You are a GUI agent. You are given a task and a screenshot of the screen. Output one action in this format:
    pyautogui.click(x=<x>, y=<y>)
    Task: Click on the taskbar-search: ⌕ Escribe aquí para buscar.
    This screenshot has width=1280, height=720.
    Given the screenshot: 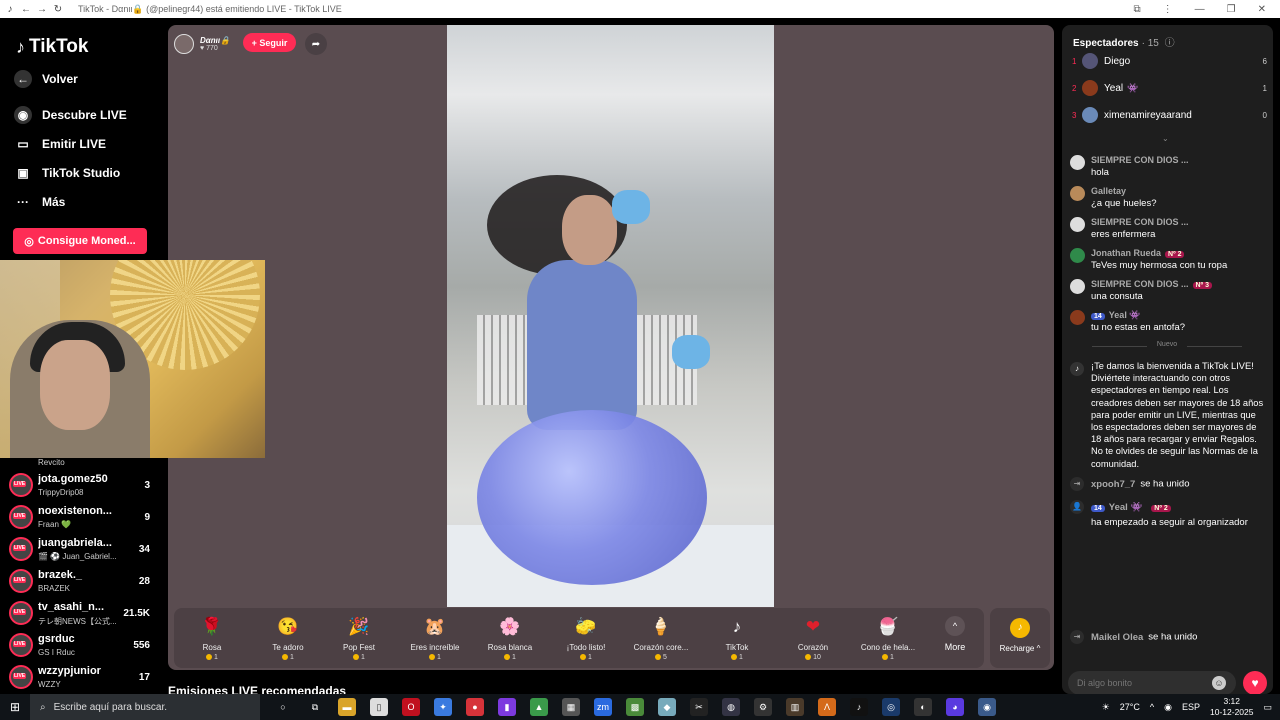 What is the action you would take?
    pyautogui.click(x=145, y=707)
    